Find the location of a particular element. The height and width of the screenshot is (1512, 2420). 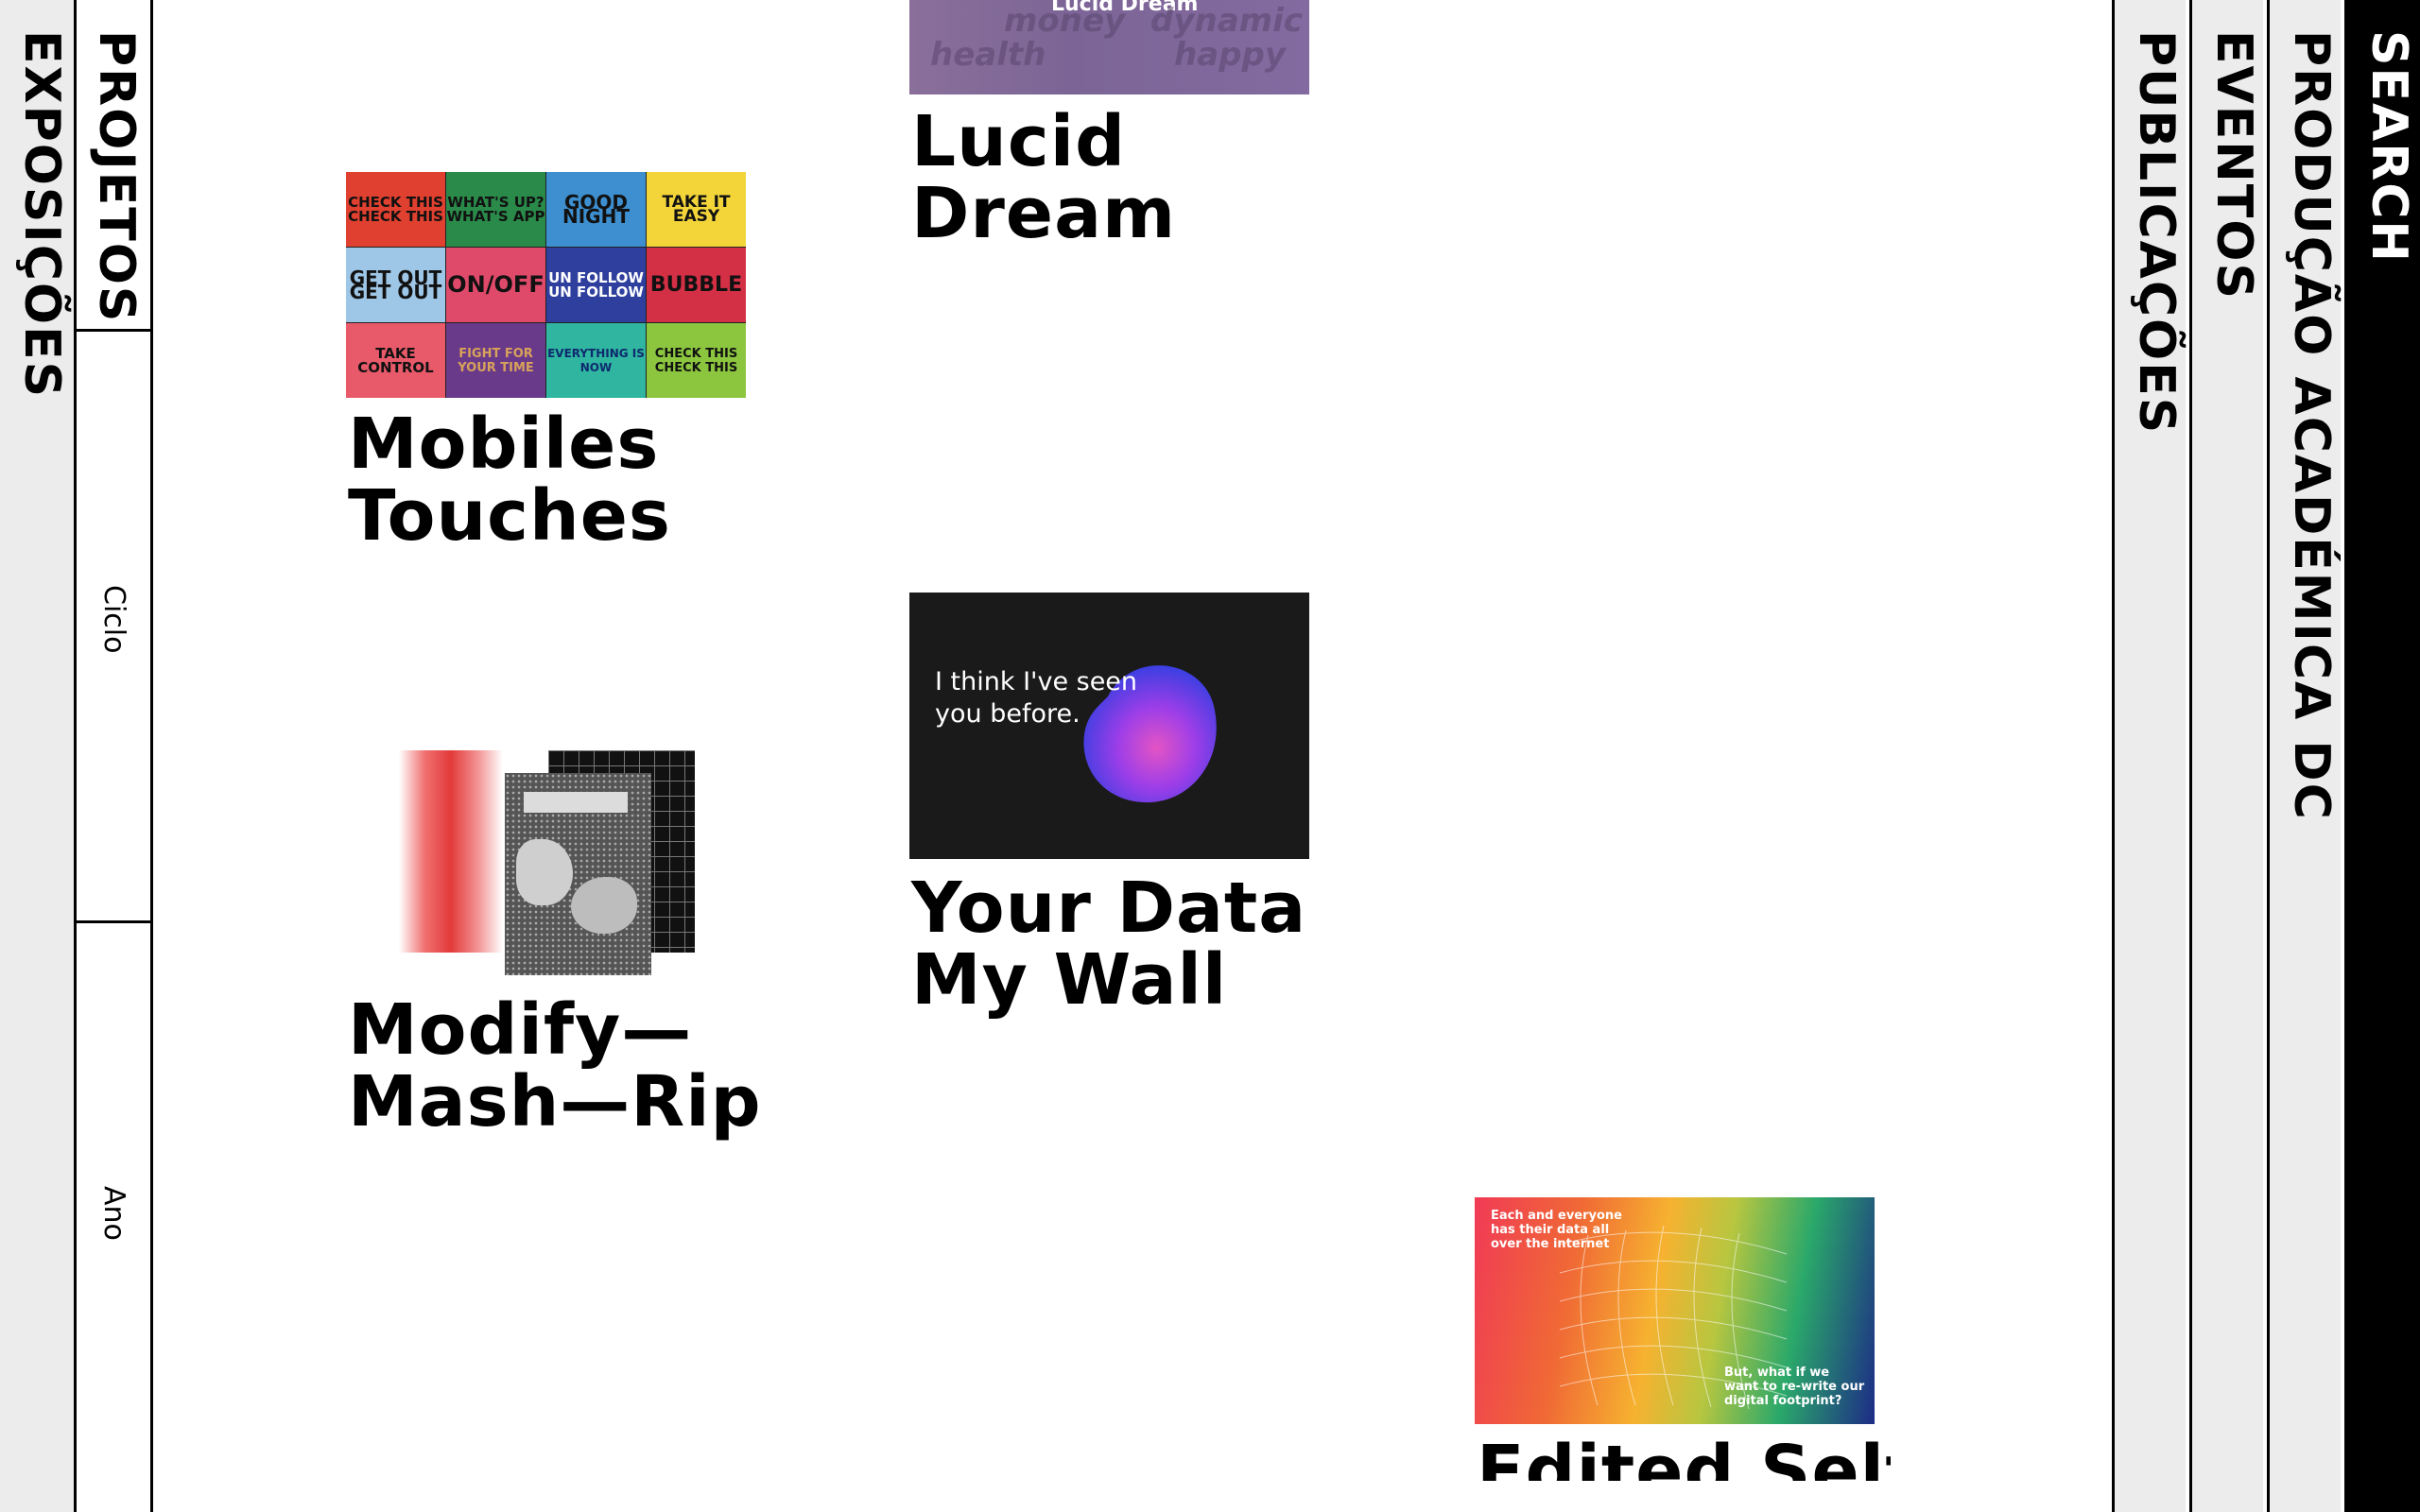

sidebar-eventos: EVENTOS is located at coordinates (2226, 756).